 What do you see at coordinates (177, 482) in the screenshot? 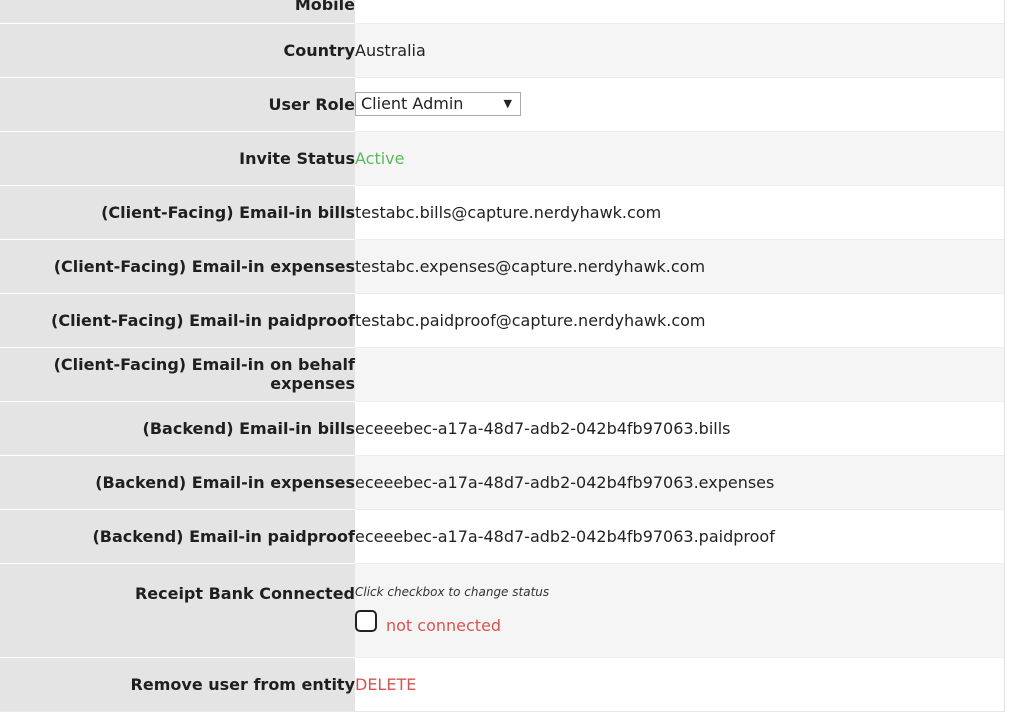
I see `be-expenses-label: (Backend) Email-in expenses` at bounding box center [177, 482].